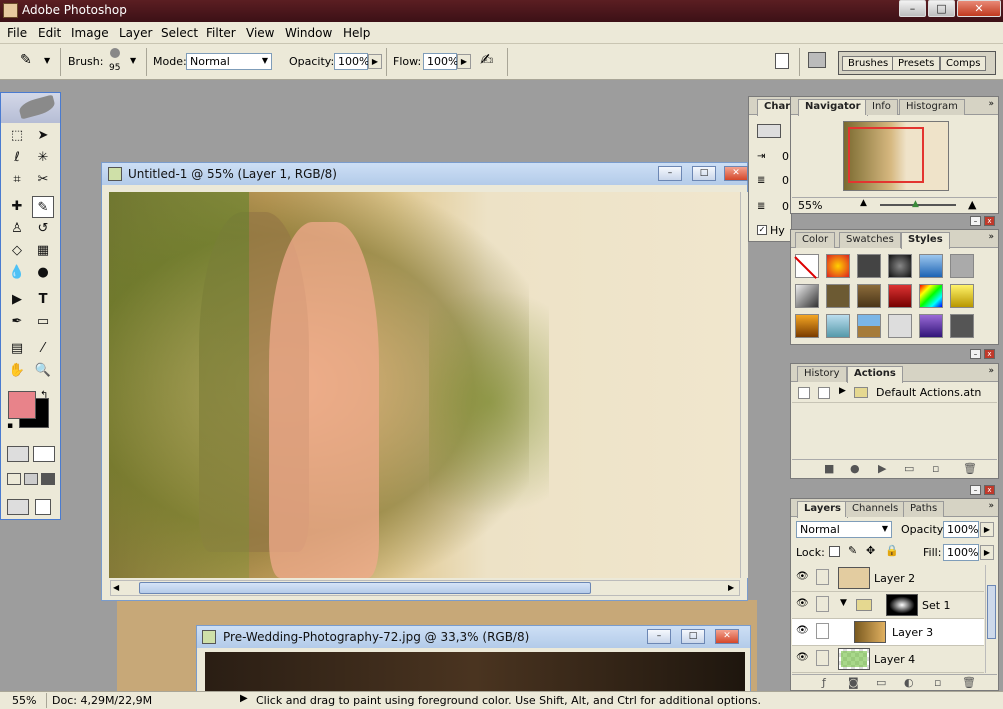 Image resolution: width=1003 pixels, height=709 pixels. Describe the element at coordinates (937, 682) in the screenshot. I see `new-layer-icon: ▫` at that location.